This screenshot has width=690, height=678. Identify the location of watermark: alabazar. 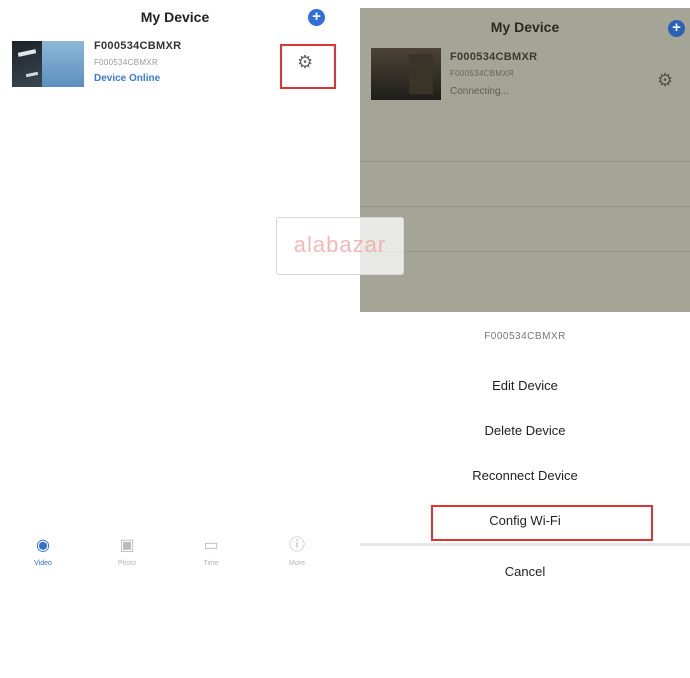
(340, 246).